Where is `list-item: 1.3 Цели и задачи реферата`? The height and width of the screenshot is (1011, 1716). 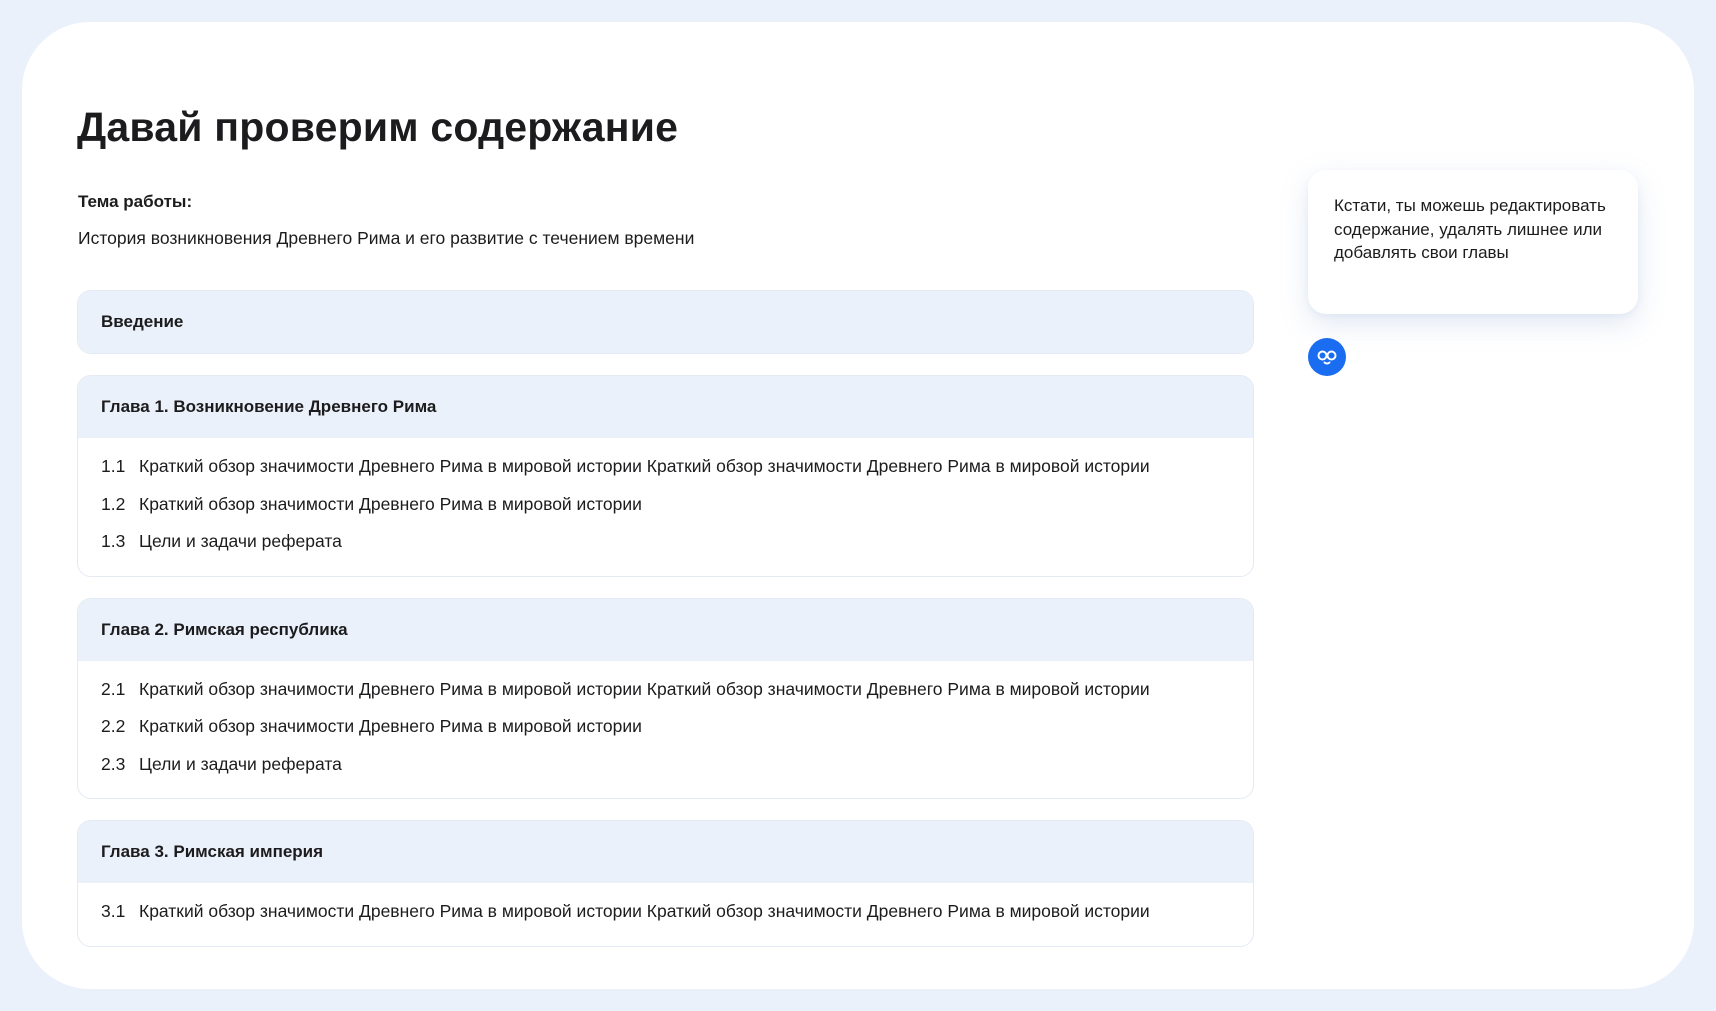
list-item: 1.3 Цели и задачи реферата is located at coordinates (665, 542).